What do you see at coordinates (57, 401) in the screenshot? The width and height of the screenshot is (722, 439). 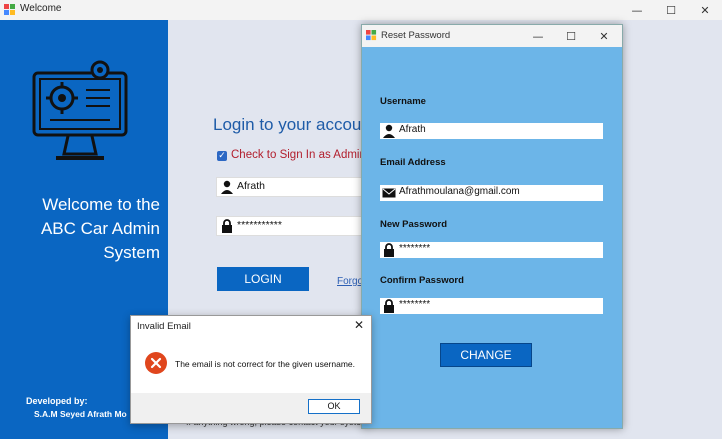 I see `developed-by-label: Developed by:` at bounding box center [57, 401].